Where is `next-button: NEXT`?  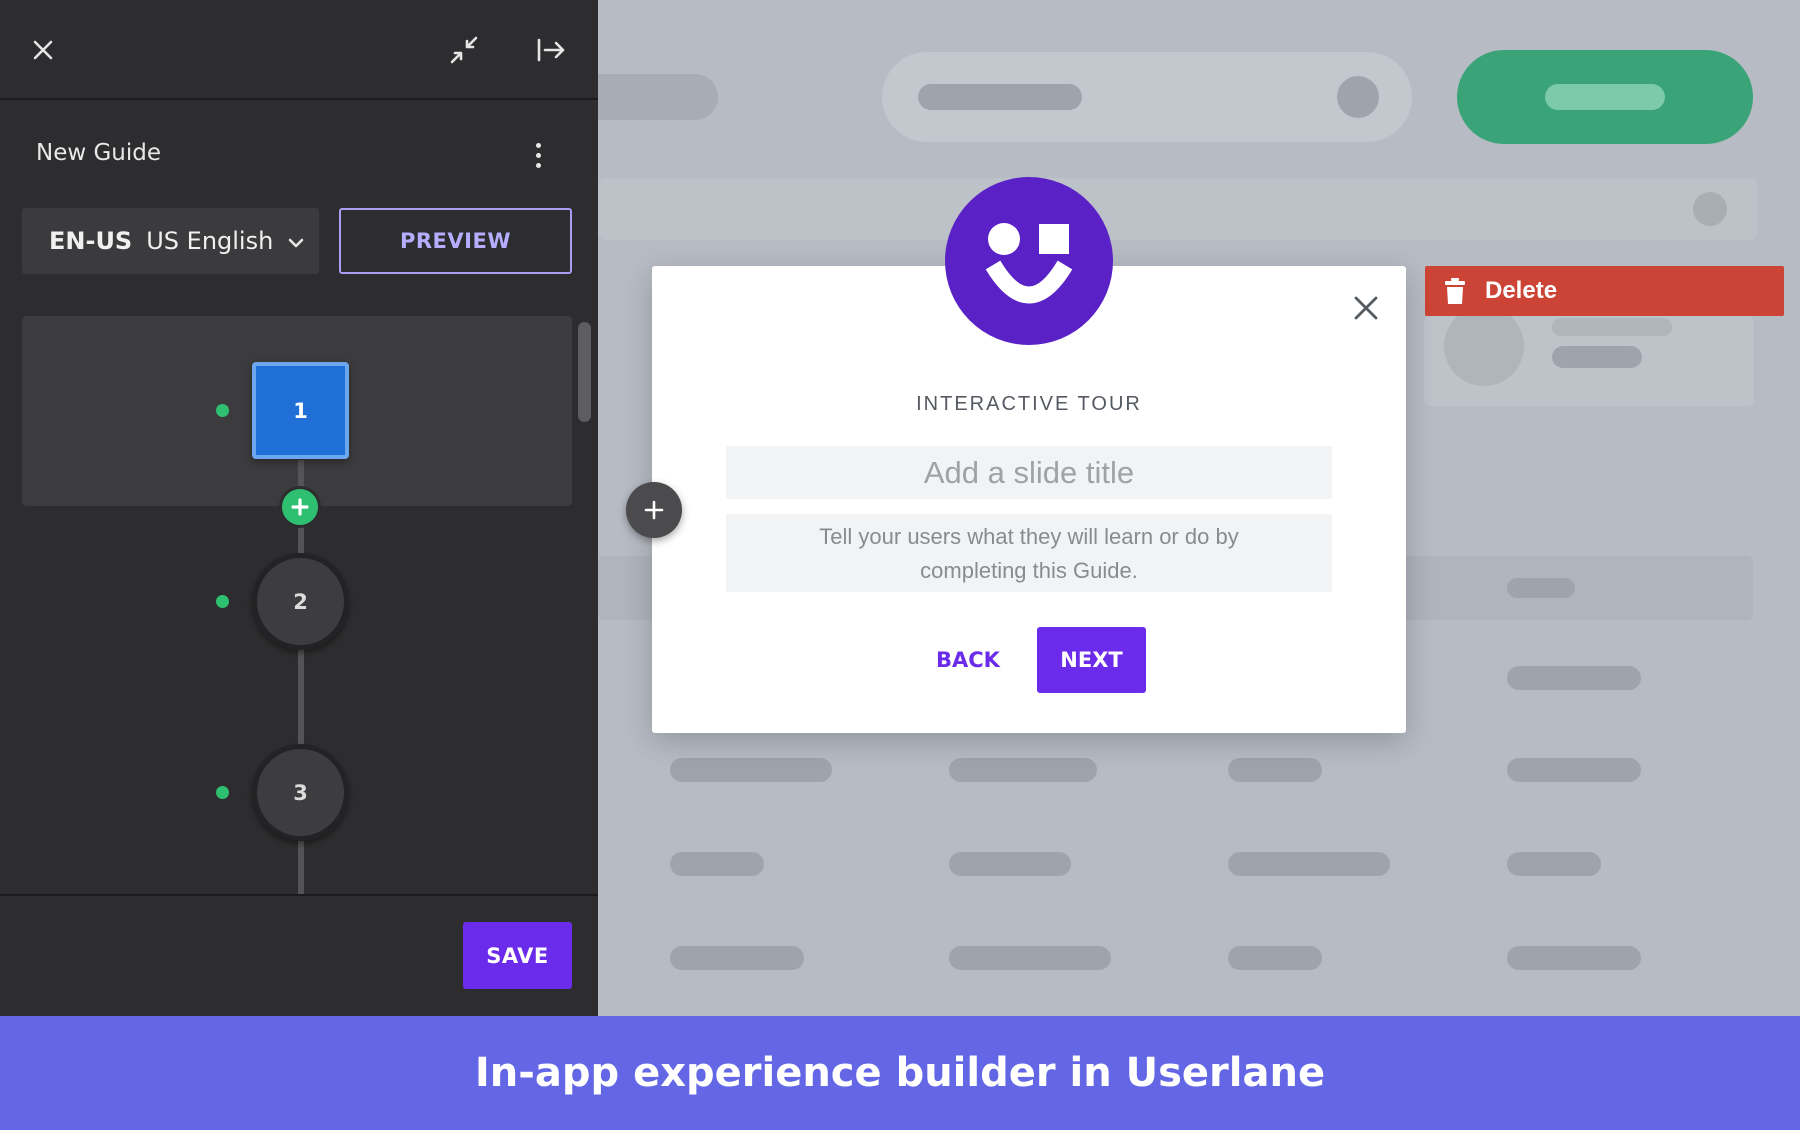 next-button: NEXT is located at coordinates (1091, 660).